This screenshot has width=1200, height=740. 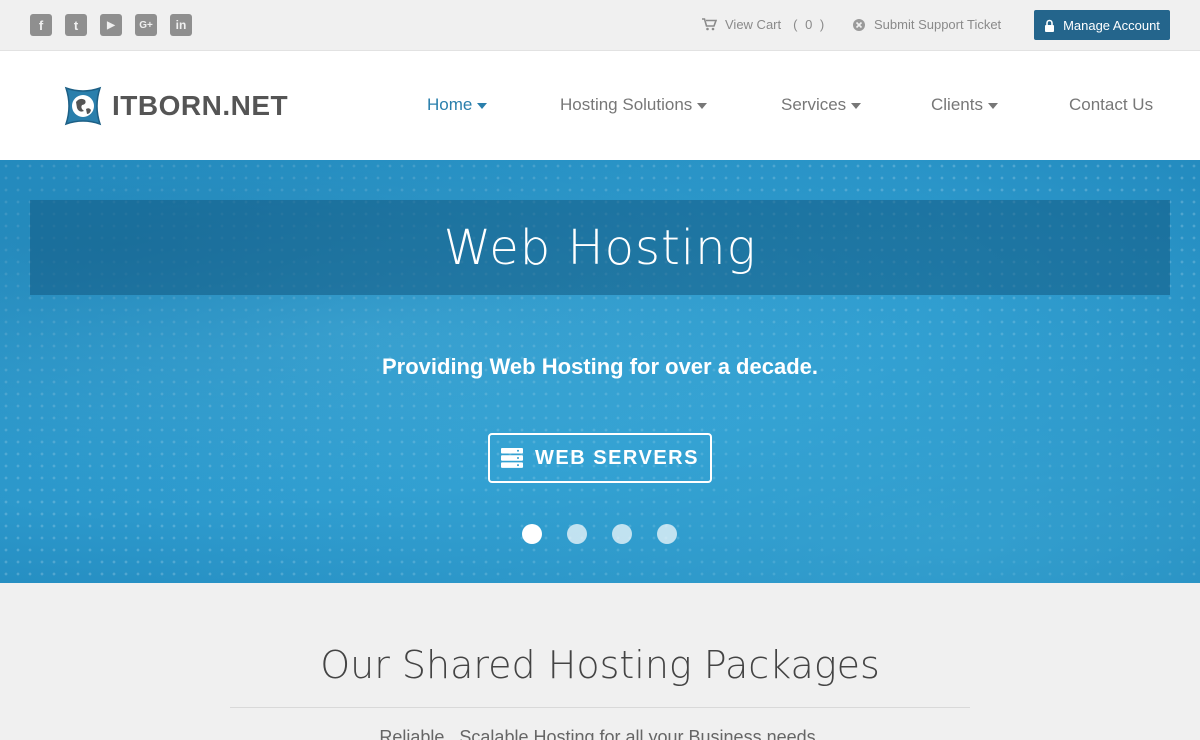 I want to click on nav-hosting-solutions: Hosting Solutions, so click(x=634, y=105).